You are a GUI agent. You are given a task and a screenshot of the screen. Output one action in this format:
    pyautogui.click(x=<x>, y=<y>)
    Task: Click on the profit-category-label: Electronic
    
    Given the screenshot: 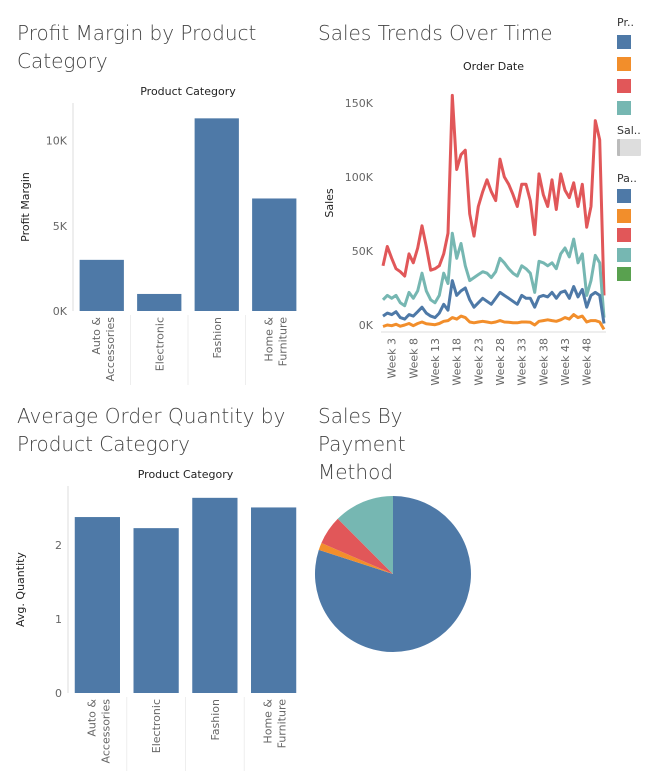 What is the action you would take?
    pyautogui.click(x=159, y=344)
    